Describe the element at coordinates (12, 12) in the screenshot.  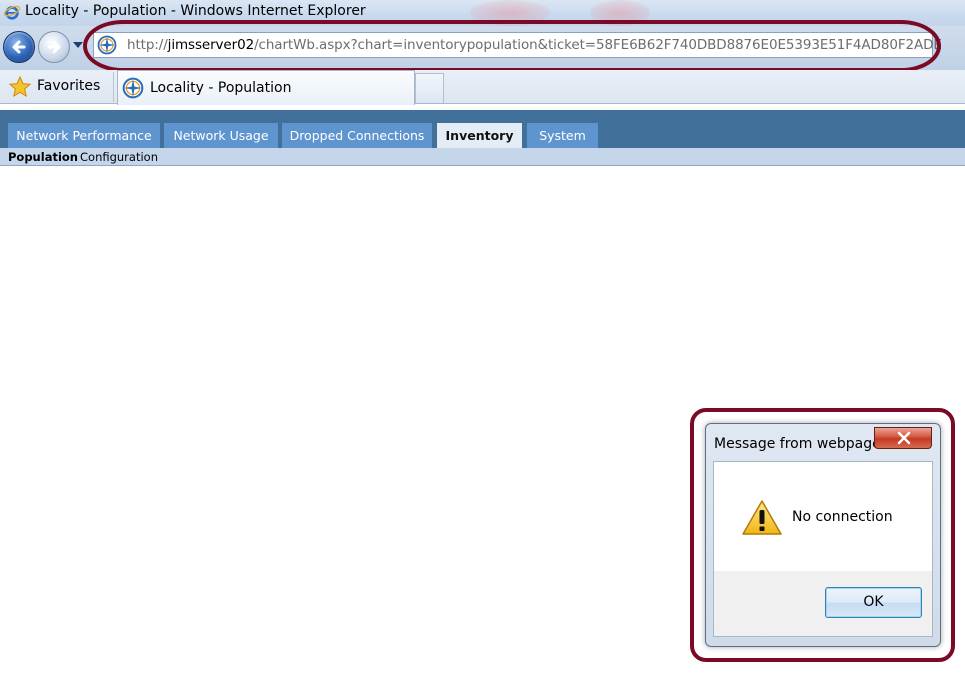
I see `ie-logo-icon` at that location.